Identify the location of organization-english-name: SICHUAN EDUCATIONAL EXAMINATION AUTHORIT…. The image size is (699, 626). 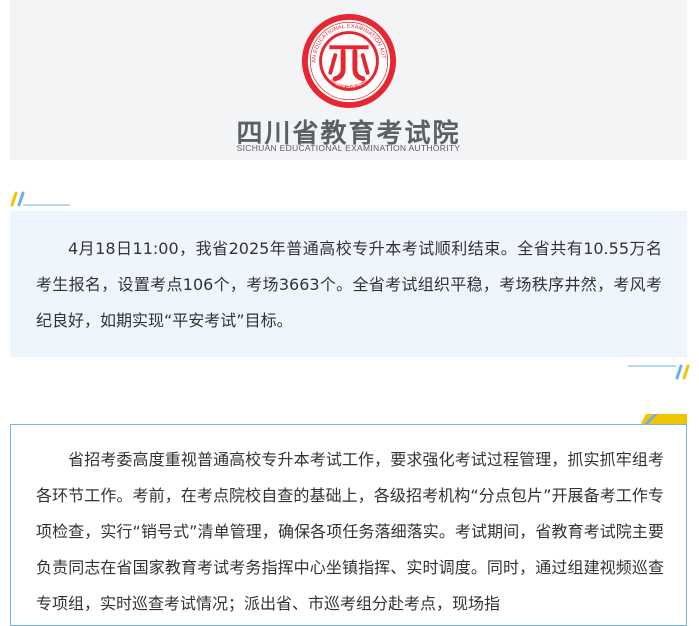
(348, 148).